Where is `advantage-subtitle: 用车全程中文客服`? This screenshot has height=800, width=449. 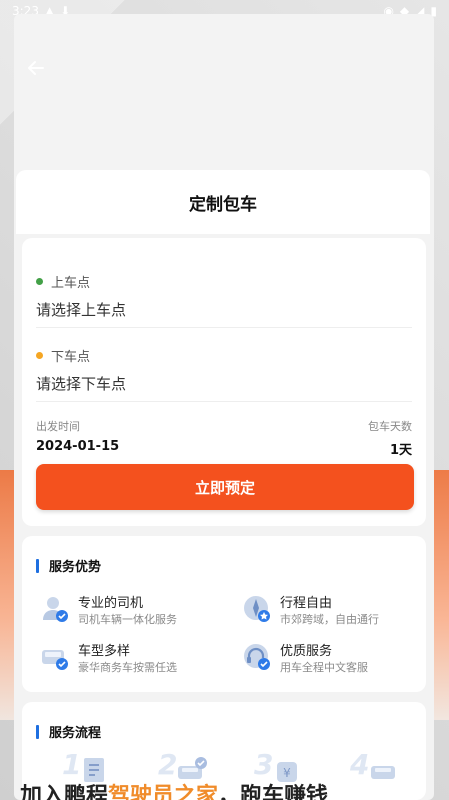
advantage-subtitle: 用车全程中文客服 is located at coordinates (324, 667).